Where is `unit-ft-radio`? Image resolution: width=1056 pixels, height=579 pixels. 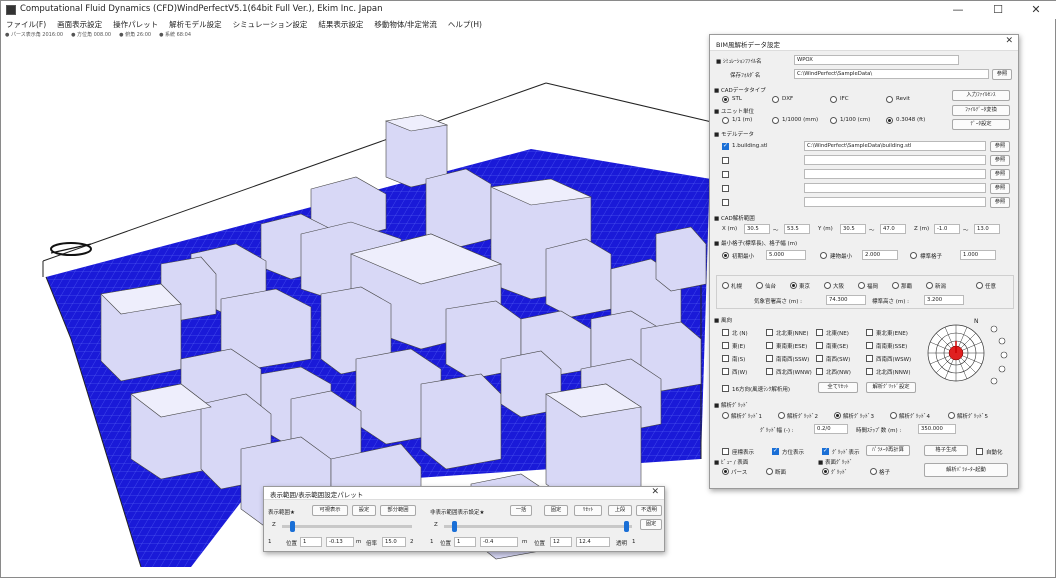 unit-ft-radio is located at coordinates (889, 120).